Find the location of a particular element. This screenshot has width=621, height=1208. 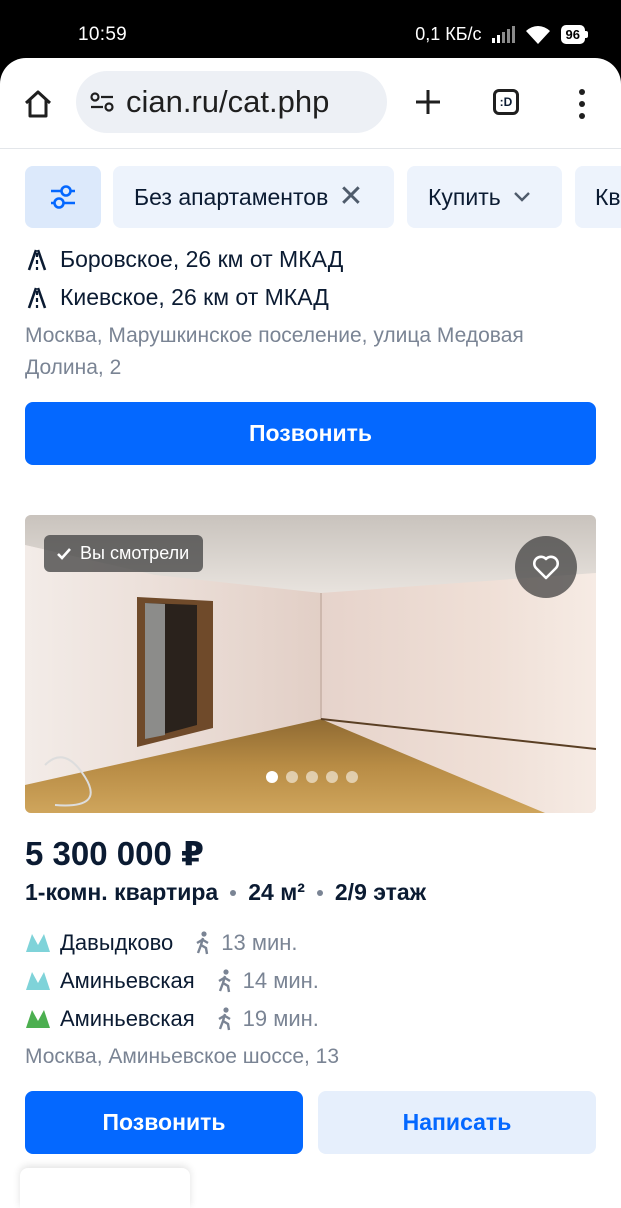

chevron-down-icon is located at coordinates (521, 197).